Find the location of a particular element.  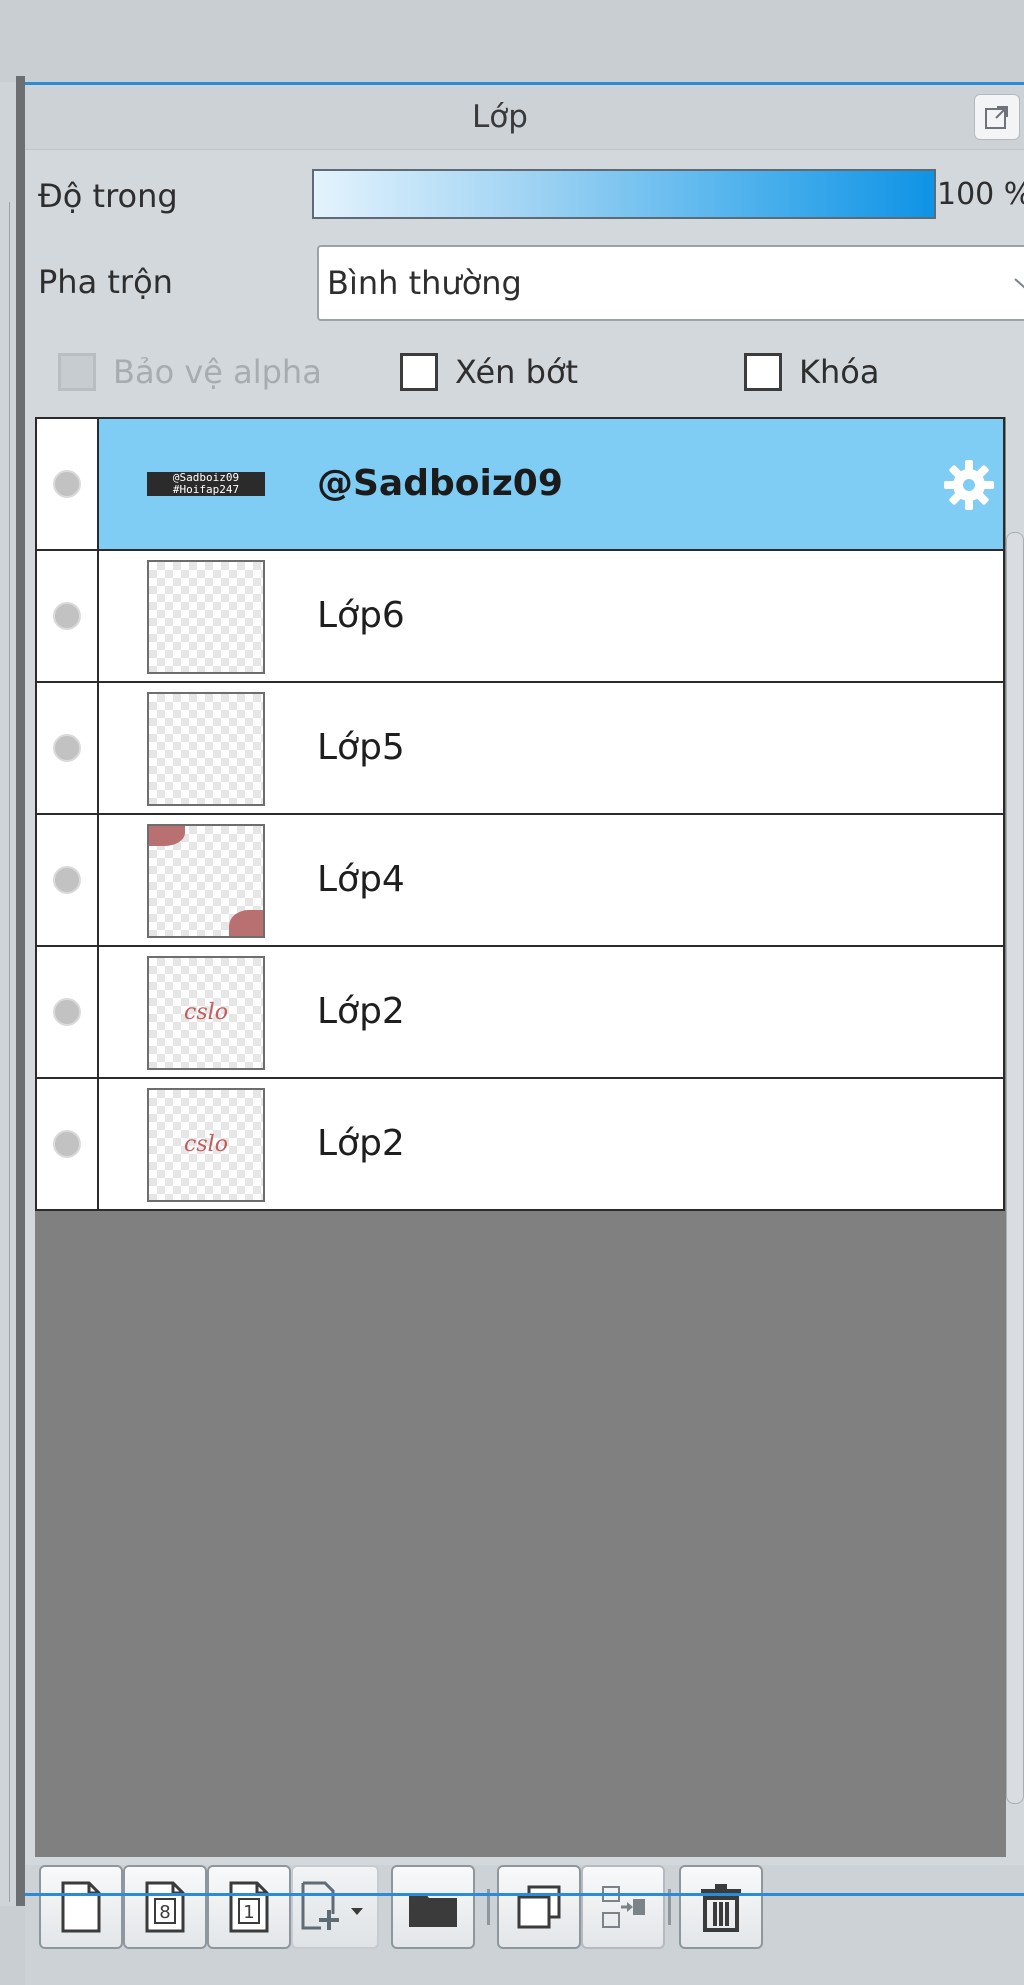

lock-label: Khóa is located at coordinates (839, 372).